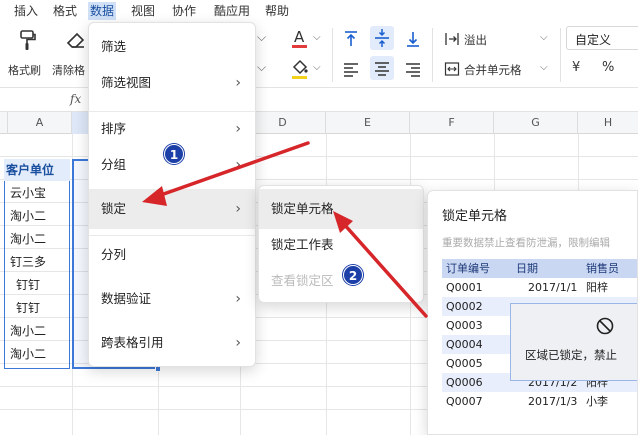 The image size is (638, 435). What do you see at coordinates (413, 39) in the screenshot?
I see `align-bottom-icon` at bounding box center [413, 39].